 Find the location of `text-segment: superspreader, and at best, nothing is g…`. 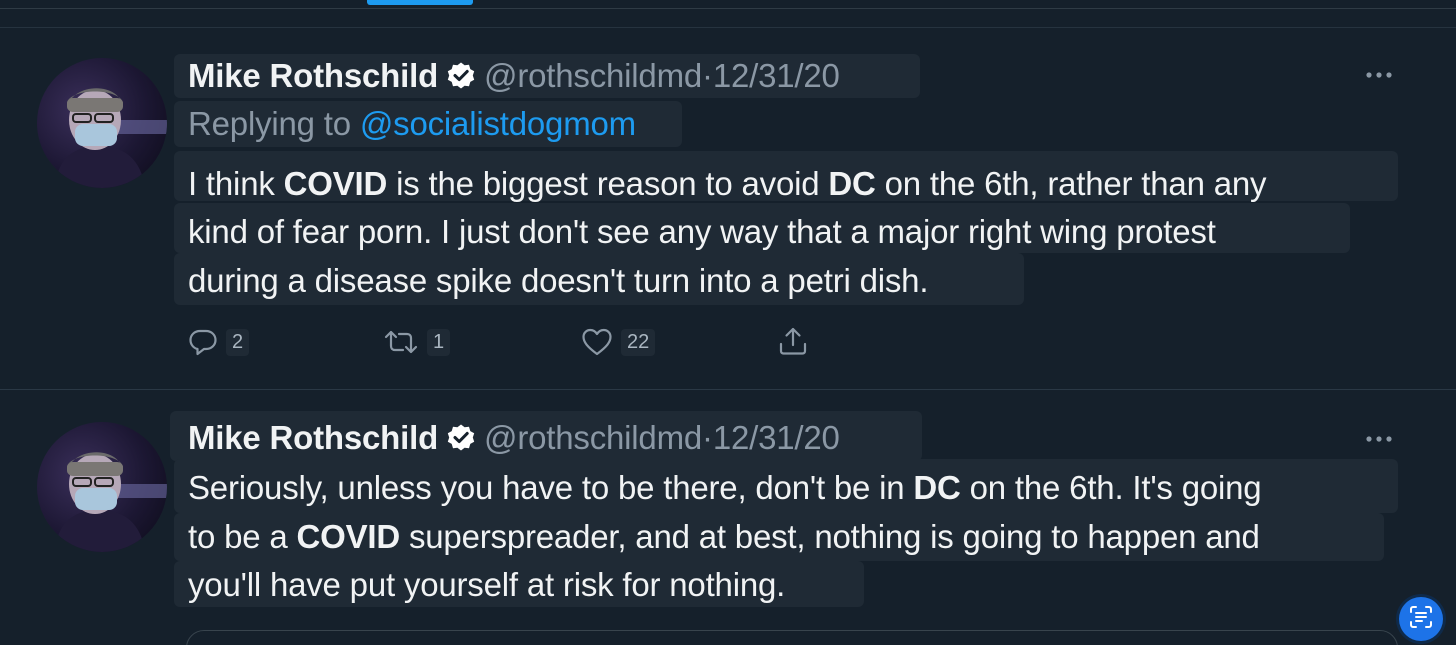

text-segment: superspreader, and at best, nothing is g… is located at coordinates (830, 536).